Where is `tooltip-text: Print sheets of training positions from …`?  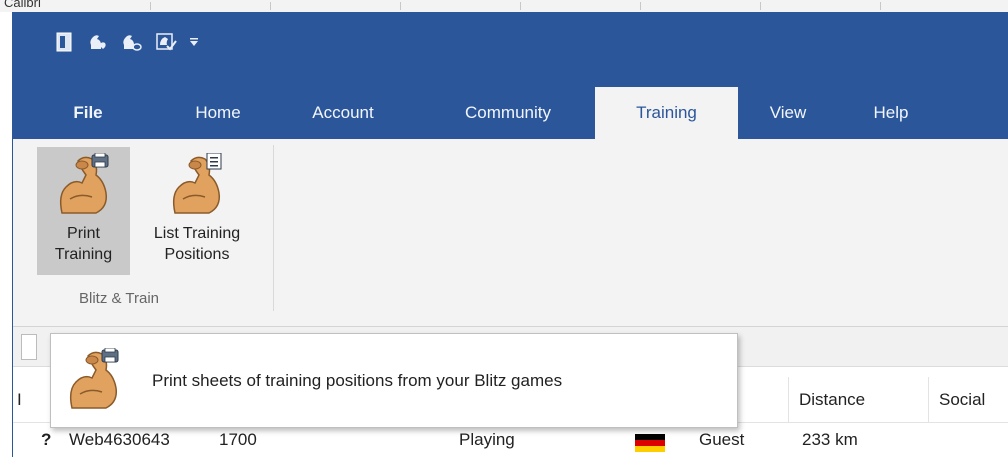
tooltip-text: Print sheets of training positions from … is located at coordinates (357, 380).